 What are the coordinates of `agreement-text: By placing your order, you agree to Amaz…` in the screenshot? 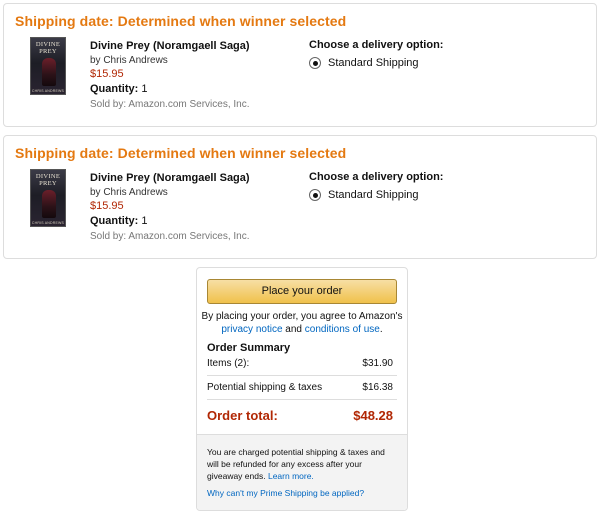 It's located at (302, 323).